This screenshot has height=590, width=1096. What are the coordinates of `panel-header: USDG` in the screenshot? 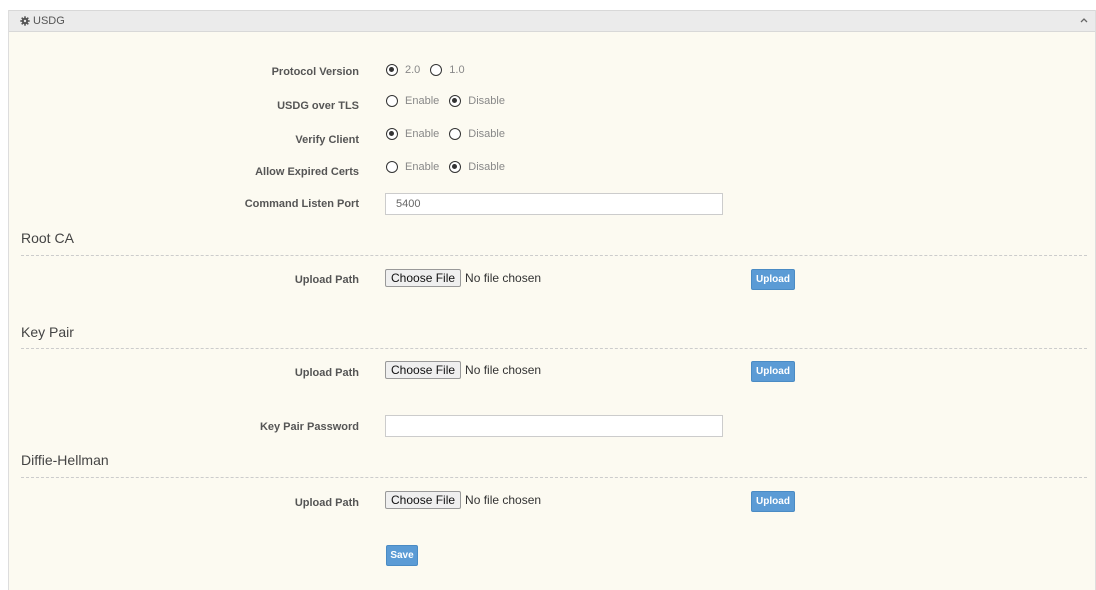 It's located at (552, 21).